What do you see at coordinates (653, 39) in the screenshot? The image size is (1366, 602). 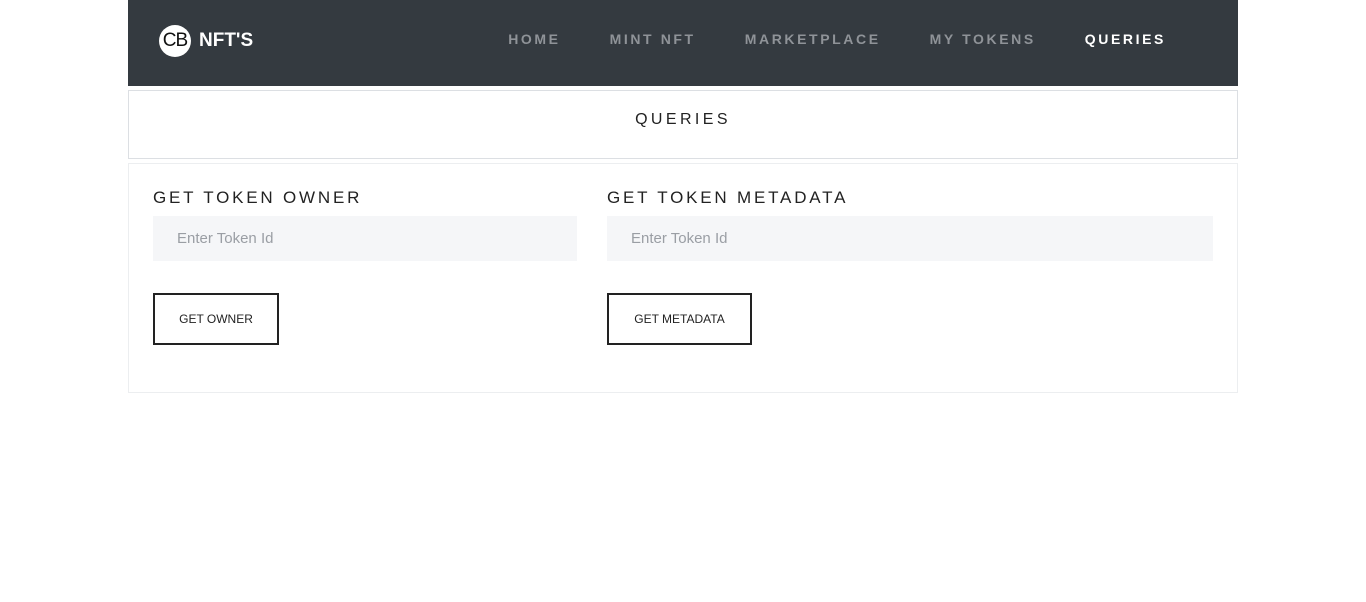 I see `nav-link-mint-nft: MINT NFT` at bounding box center [653, 39].